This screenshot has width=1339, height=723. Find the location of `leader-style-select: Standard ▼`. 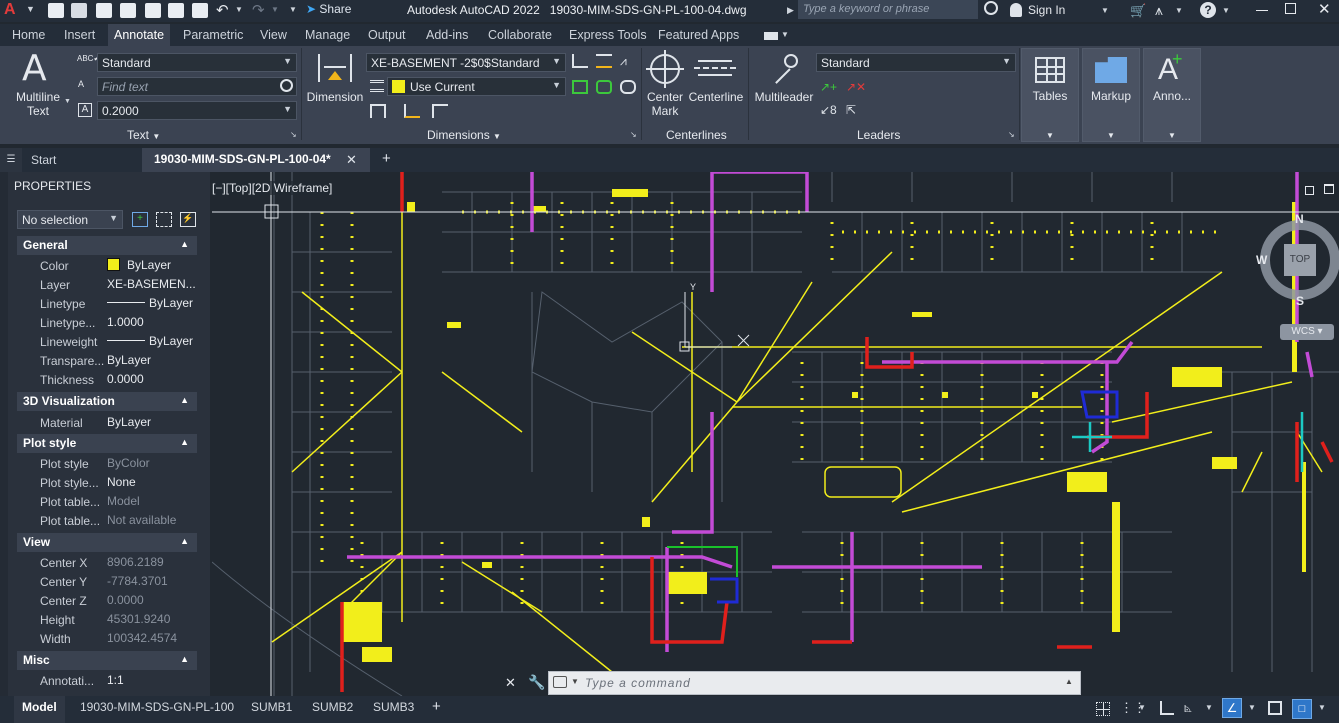

leader-style-select: Standard ▼ is located at coordinates (916, 62).